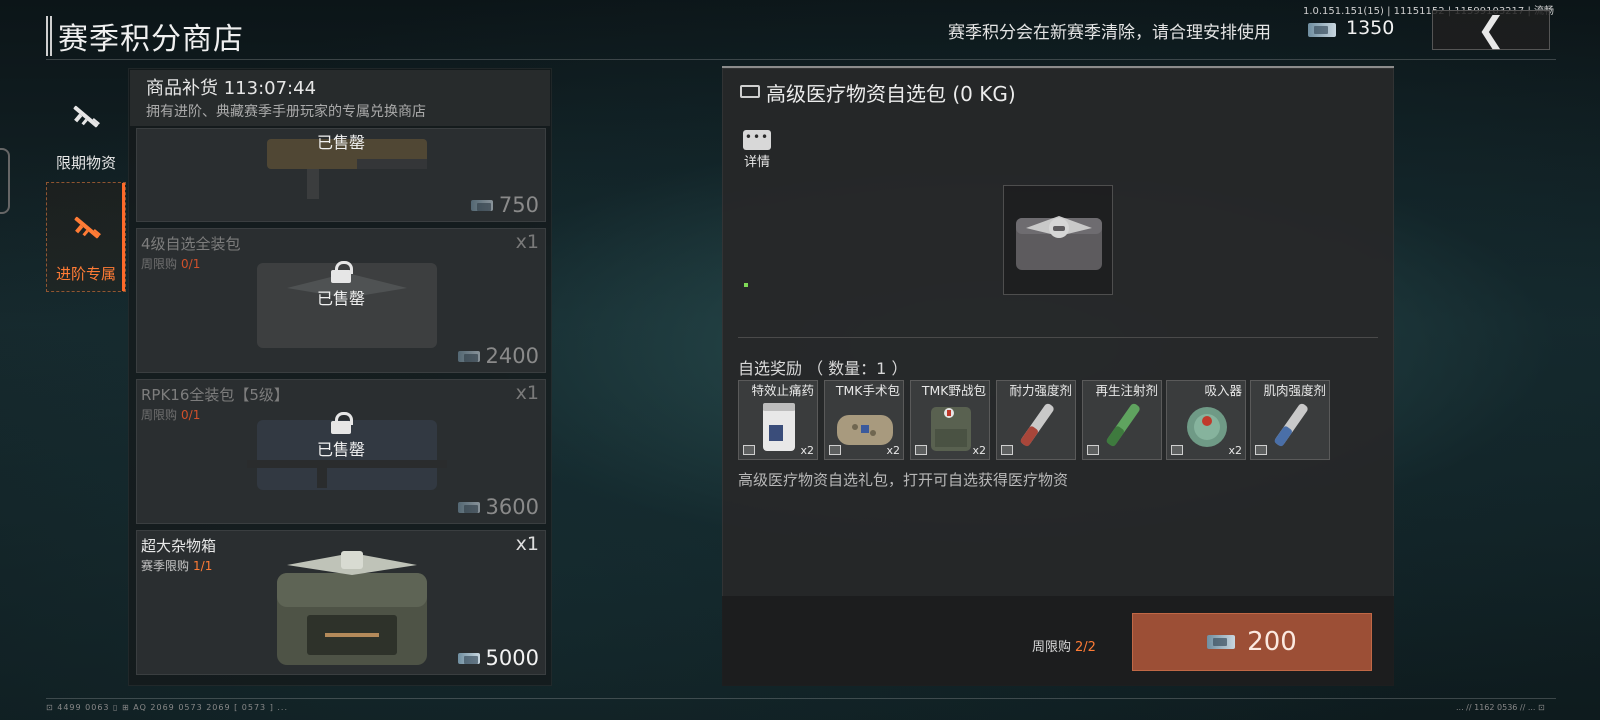 Image resolution: width=1600 pixels, height=720 pixels. I want to click on left-edge-tab, so click(5, 181).